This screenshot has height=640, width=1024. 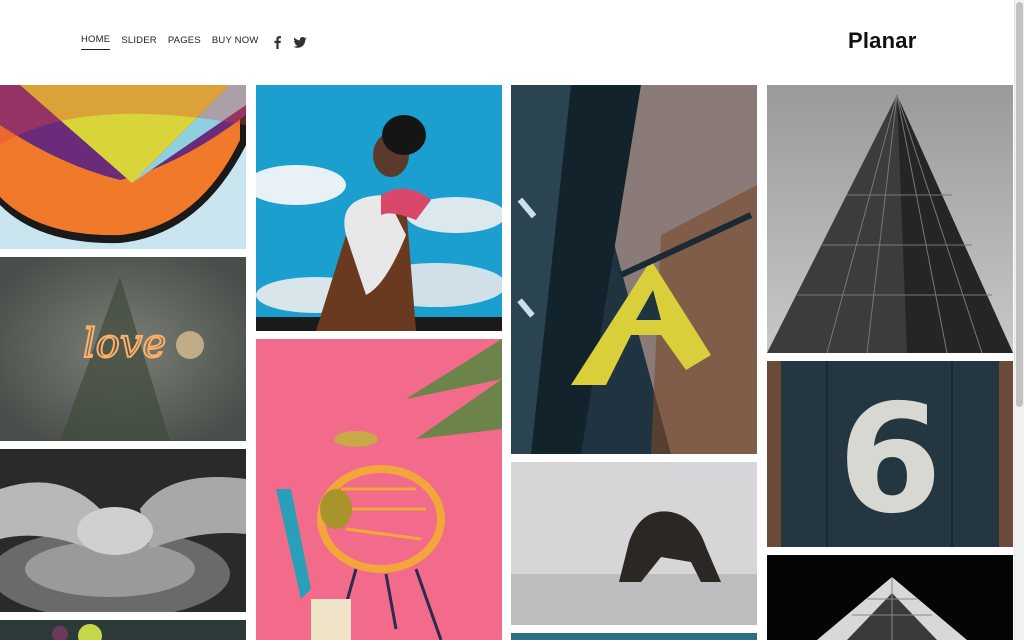 What do you see at coordinates (379, 489) in the screenshot?
I see `pink-chair-photo` at bounding box center [379, 489].